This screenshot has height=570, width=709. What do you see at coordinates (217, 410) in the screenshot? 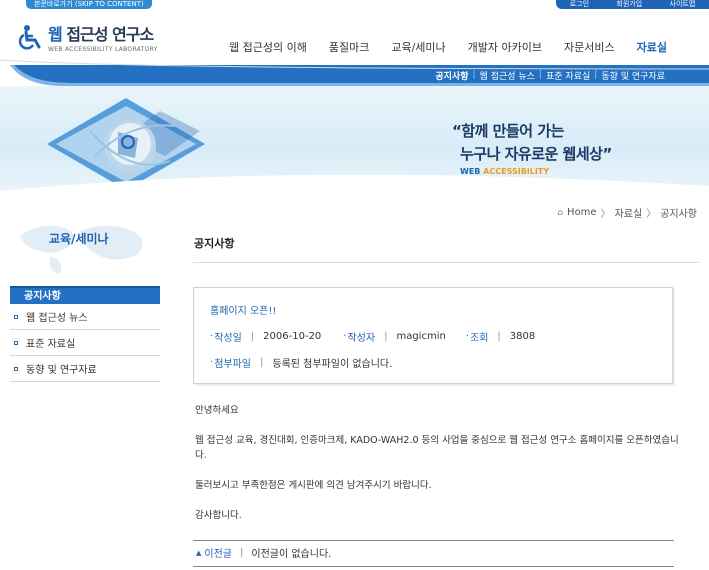
I see `post-body-greeting: 안녕하세요` at bounding box center [217, 410].